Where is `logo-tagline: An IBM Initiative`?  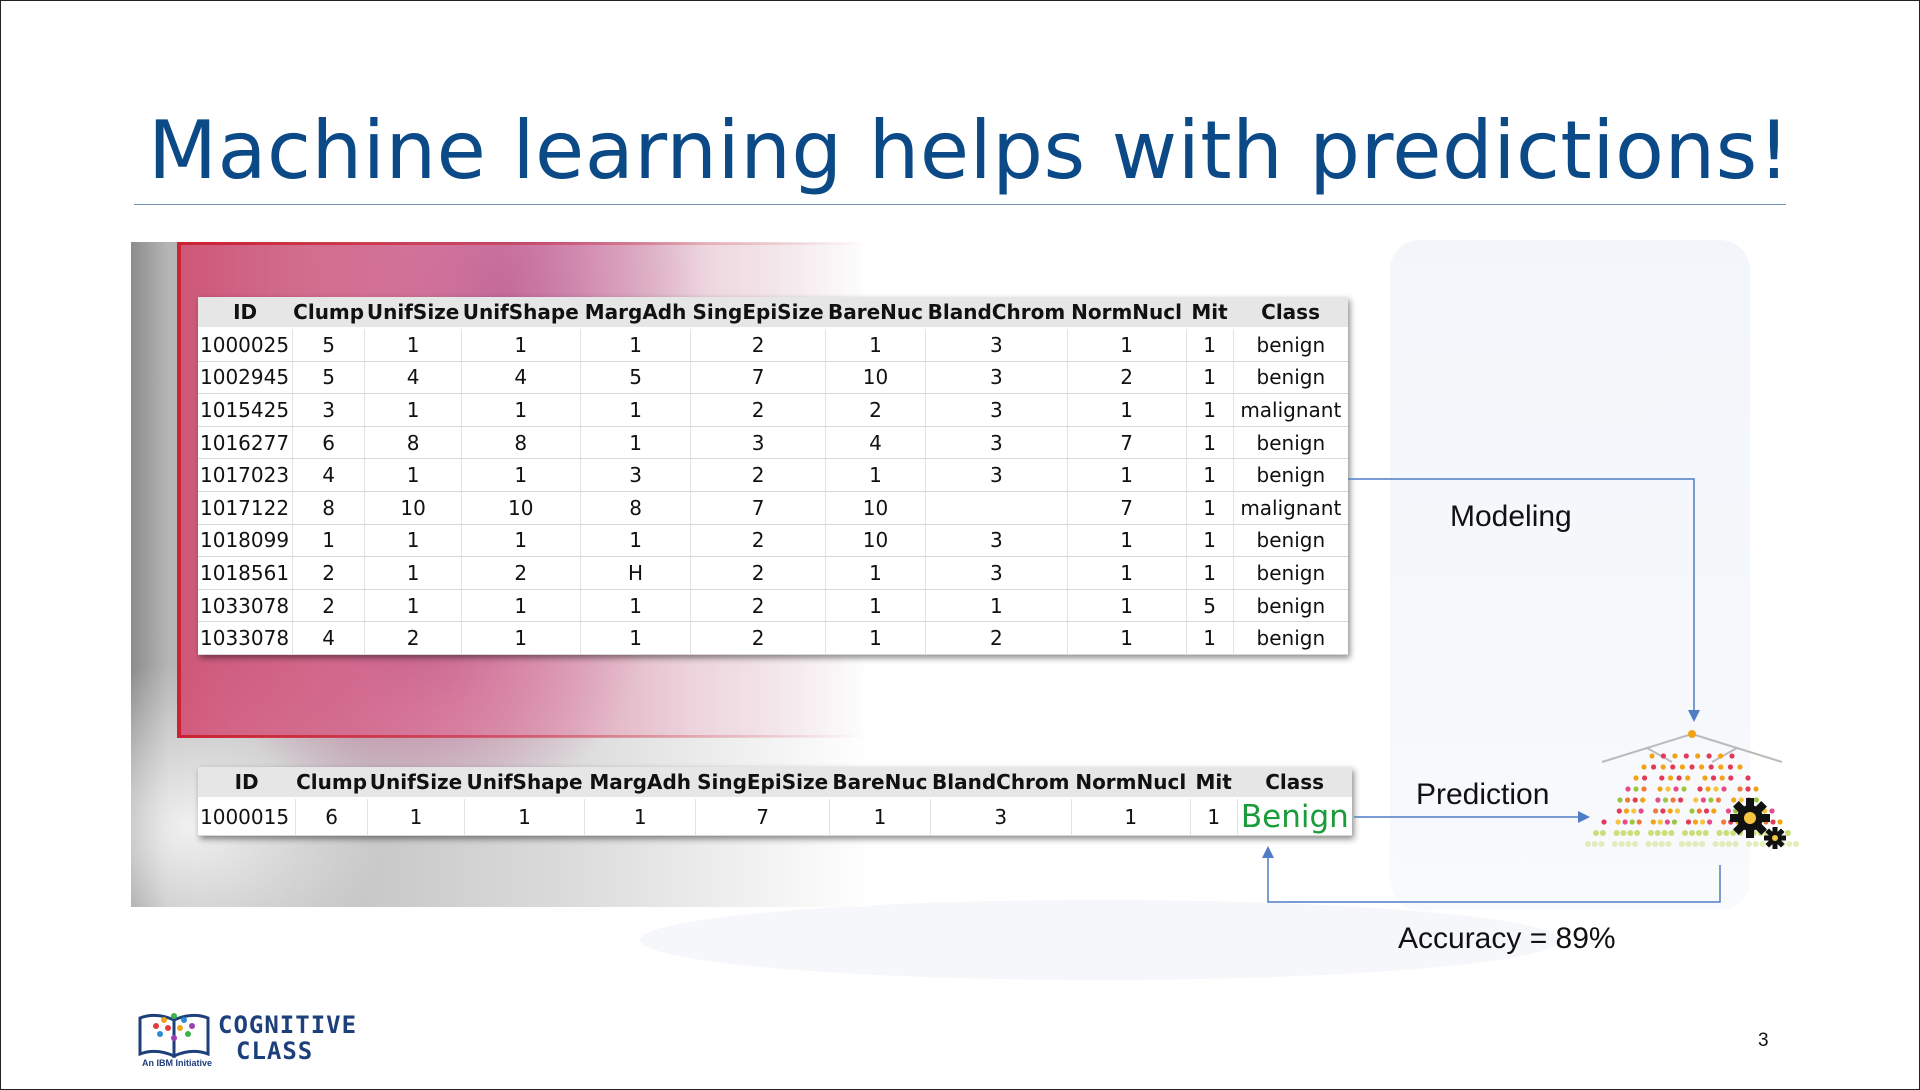
logo-tagline: An IBM Initiative is located at coordinates (177, 1063).